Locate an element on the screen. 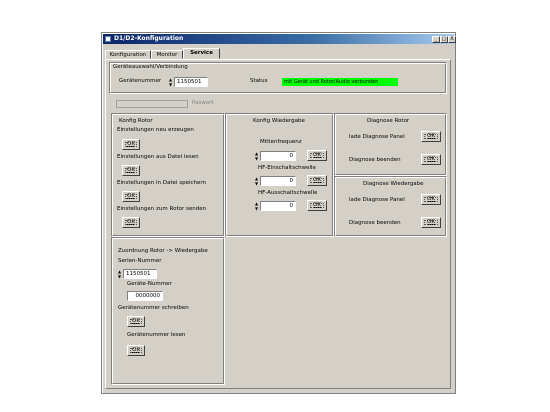 The width and height of the screenshot is (550, 412). save-file-ok-button: OK is located at coordinates (131, 196).